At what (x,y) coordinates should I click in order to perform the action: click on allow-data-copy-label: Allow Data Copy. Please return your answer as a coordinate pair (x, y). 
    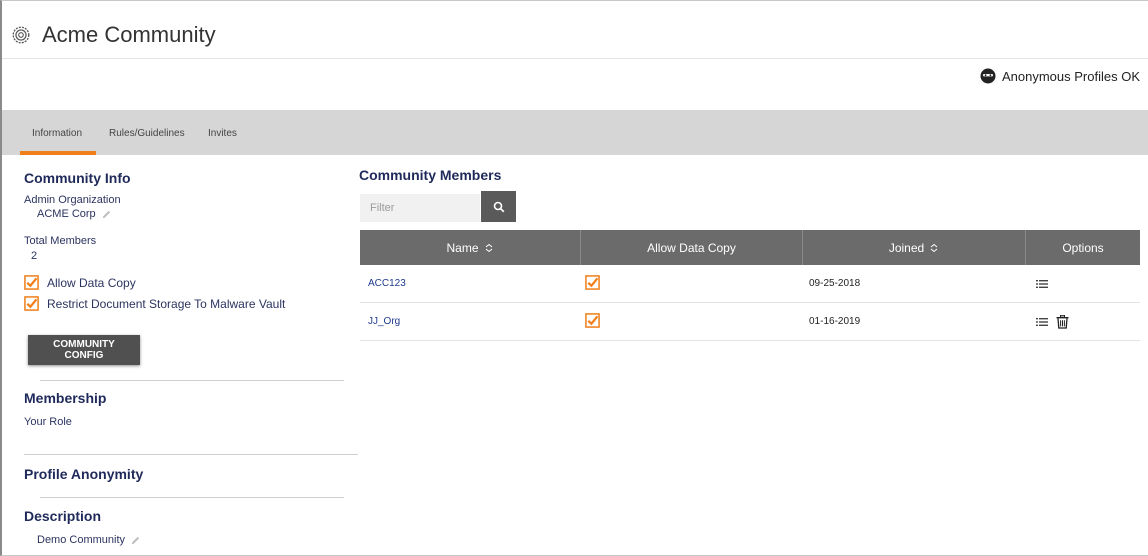
    Looking at the image, I should click on (91, 282).